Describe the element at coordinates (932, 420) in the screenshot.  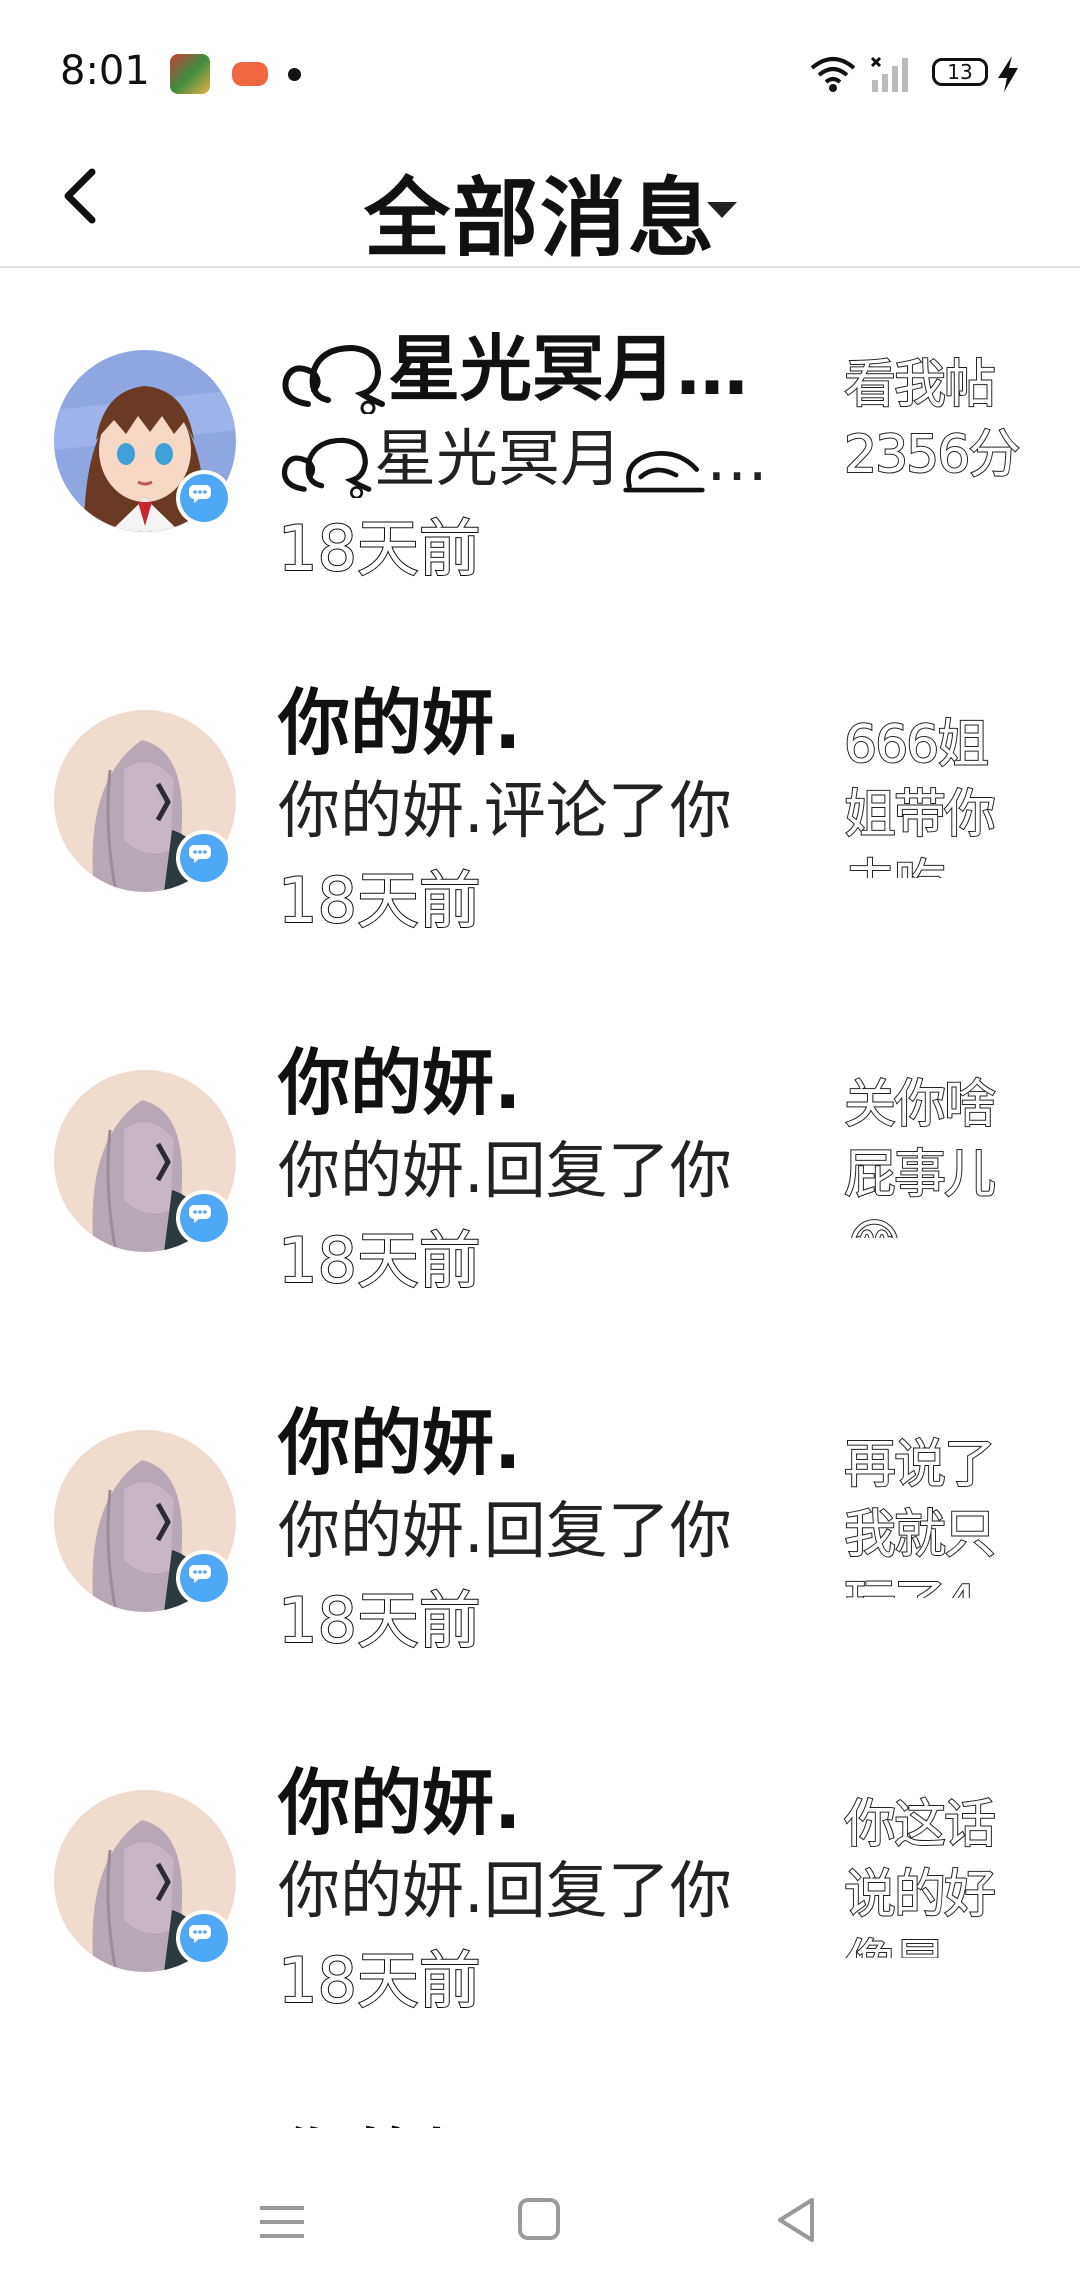
I see `message-preview: 看我帖2356分` at that location.